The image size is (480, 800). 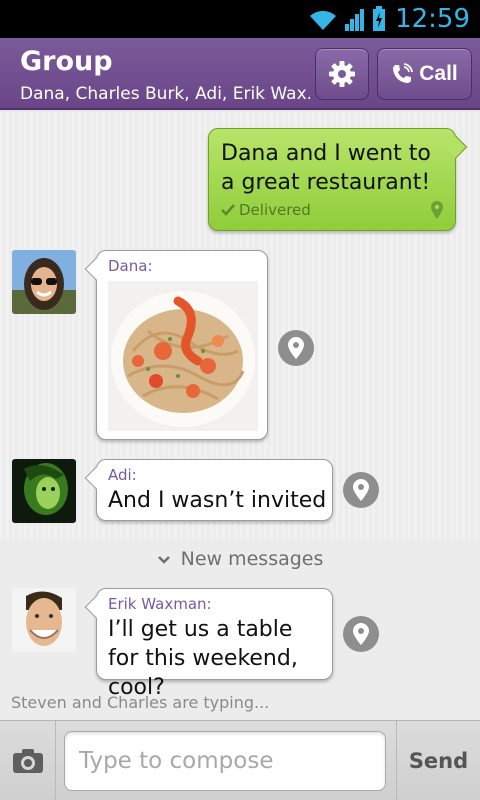 What do you see at coordinates (379, 18) in the screenshot?
I see `battery-icon` at bounding box center [379, 18].